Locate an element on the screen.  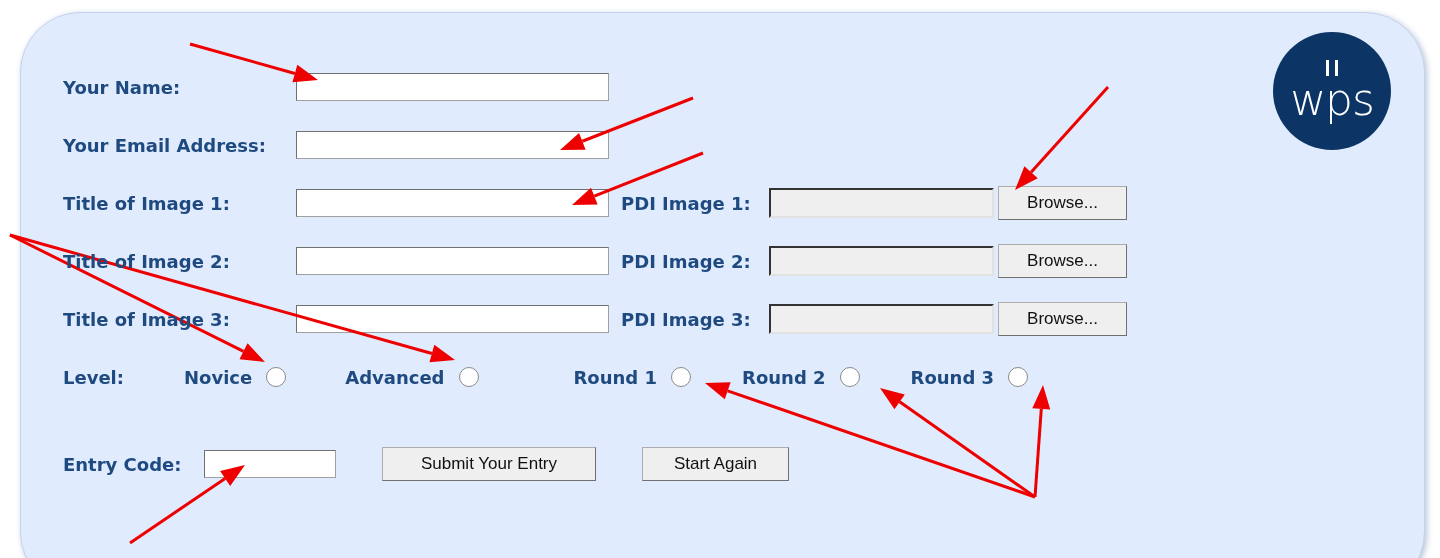
submit-button: Submit Your Entry is located at coordinates (489, 464).